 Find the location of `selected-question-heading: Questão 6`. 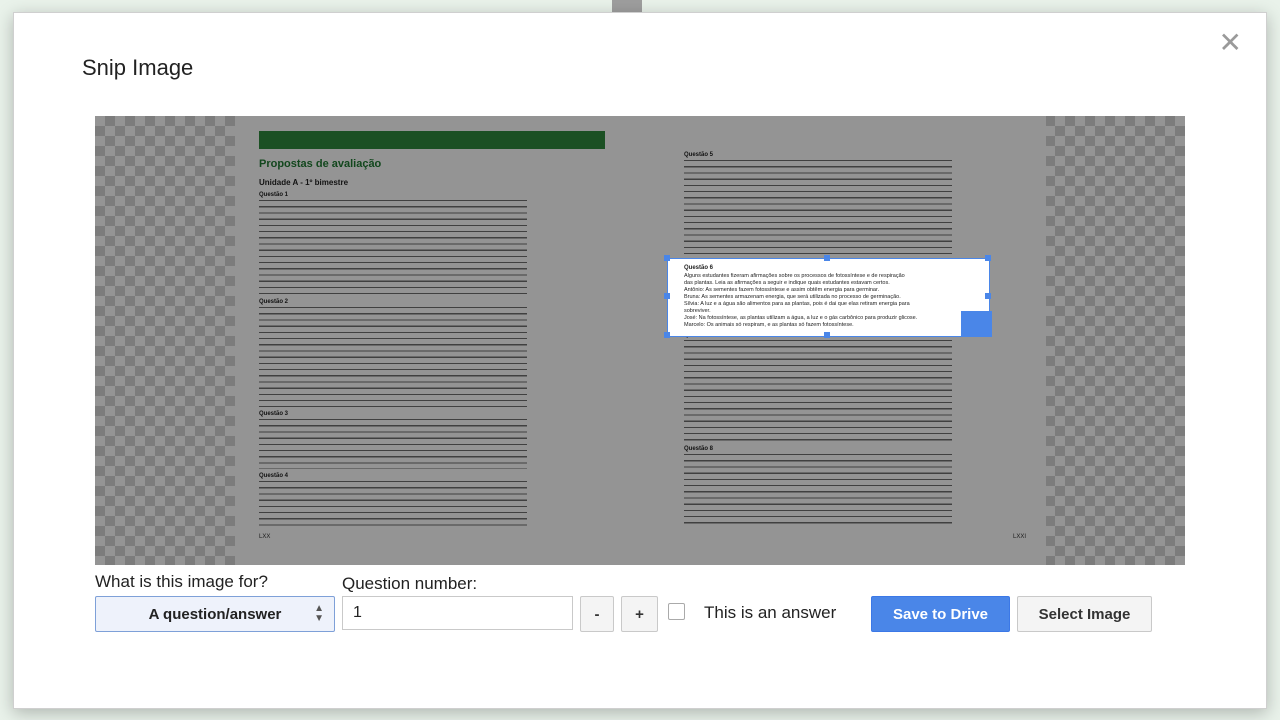

selected-question-heading: Questão 6 is located at coordinates (699, 268).